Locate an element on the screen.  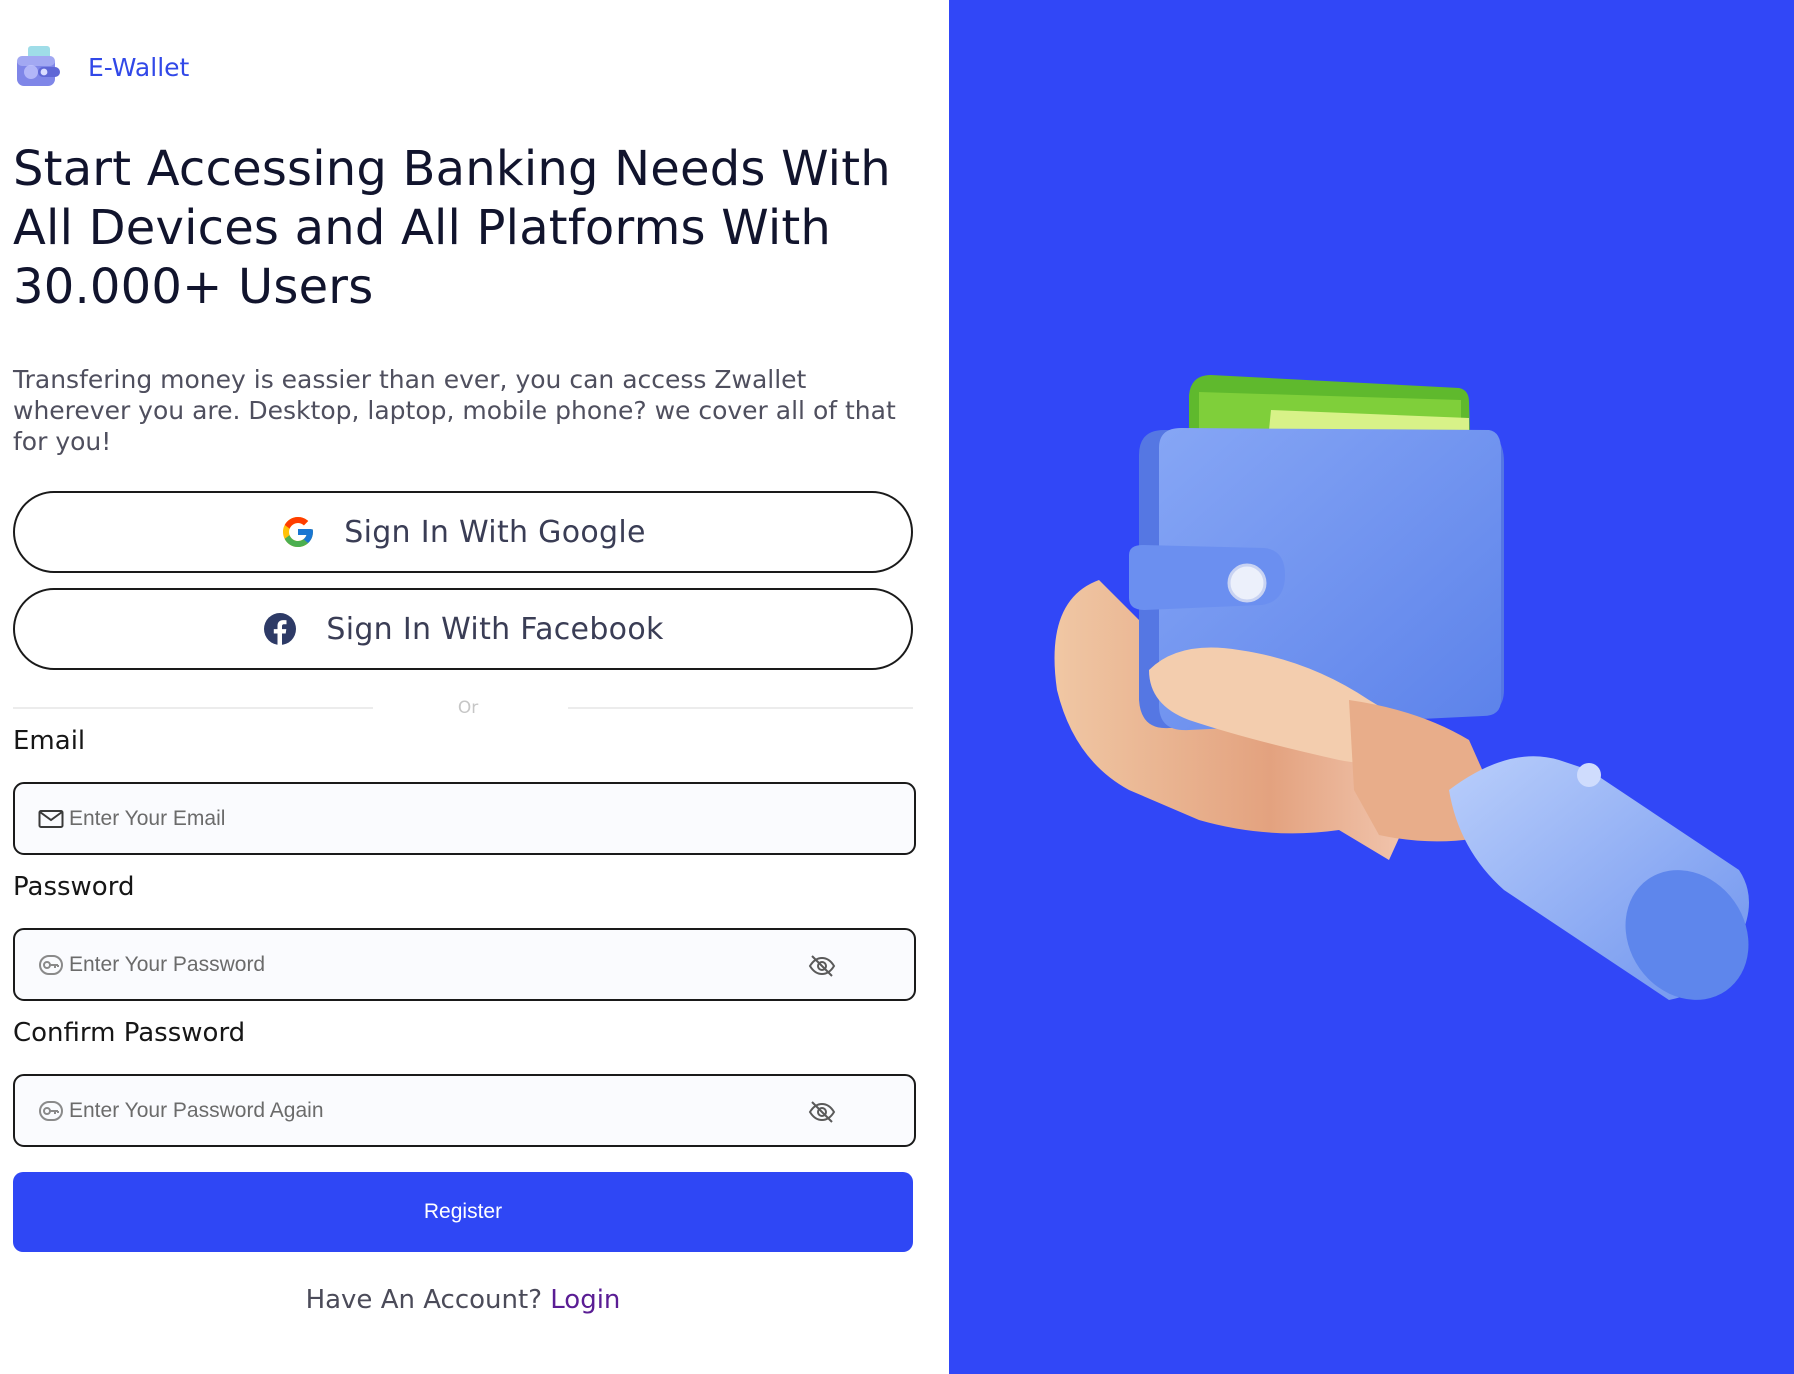
google-sign-in-button: Sign In With Google is located at coordinates (463, 532).